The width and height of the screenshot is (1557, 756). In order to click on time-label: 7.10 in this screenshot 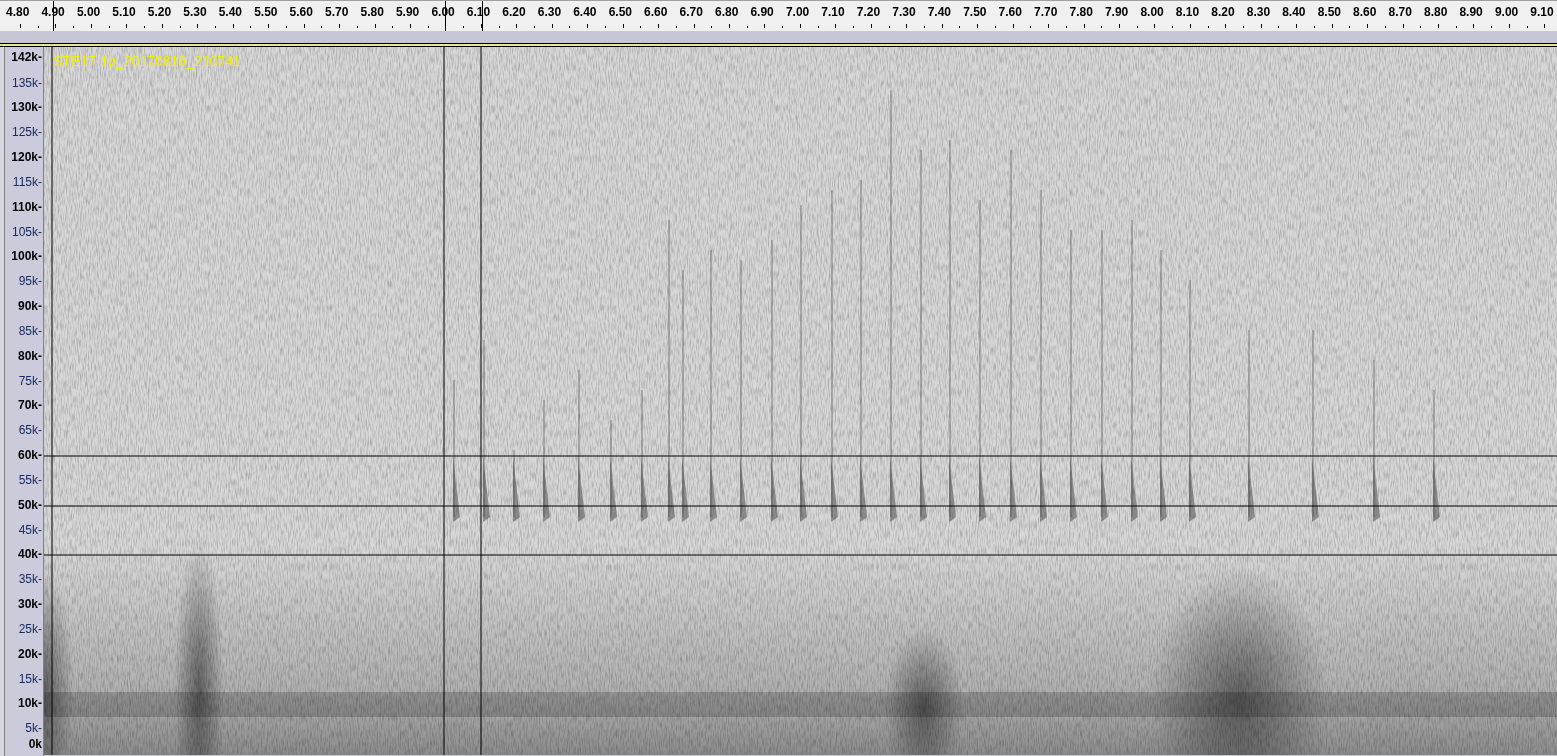, I will do `click(833, 12)`.